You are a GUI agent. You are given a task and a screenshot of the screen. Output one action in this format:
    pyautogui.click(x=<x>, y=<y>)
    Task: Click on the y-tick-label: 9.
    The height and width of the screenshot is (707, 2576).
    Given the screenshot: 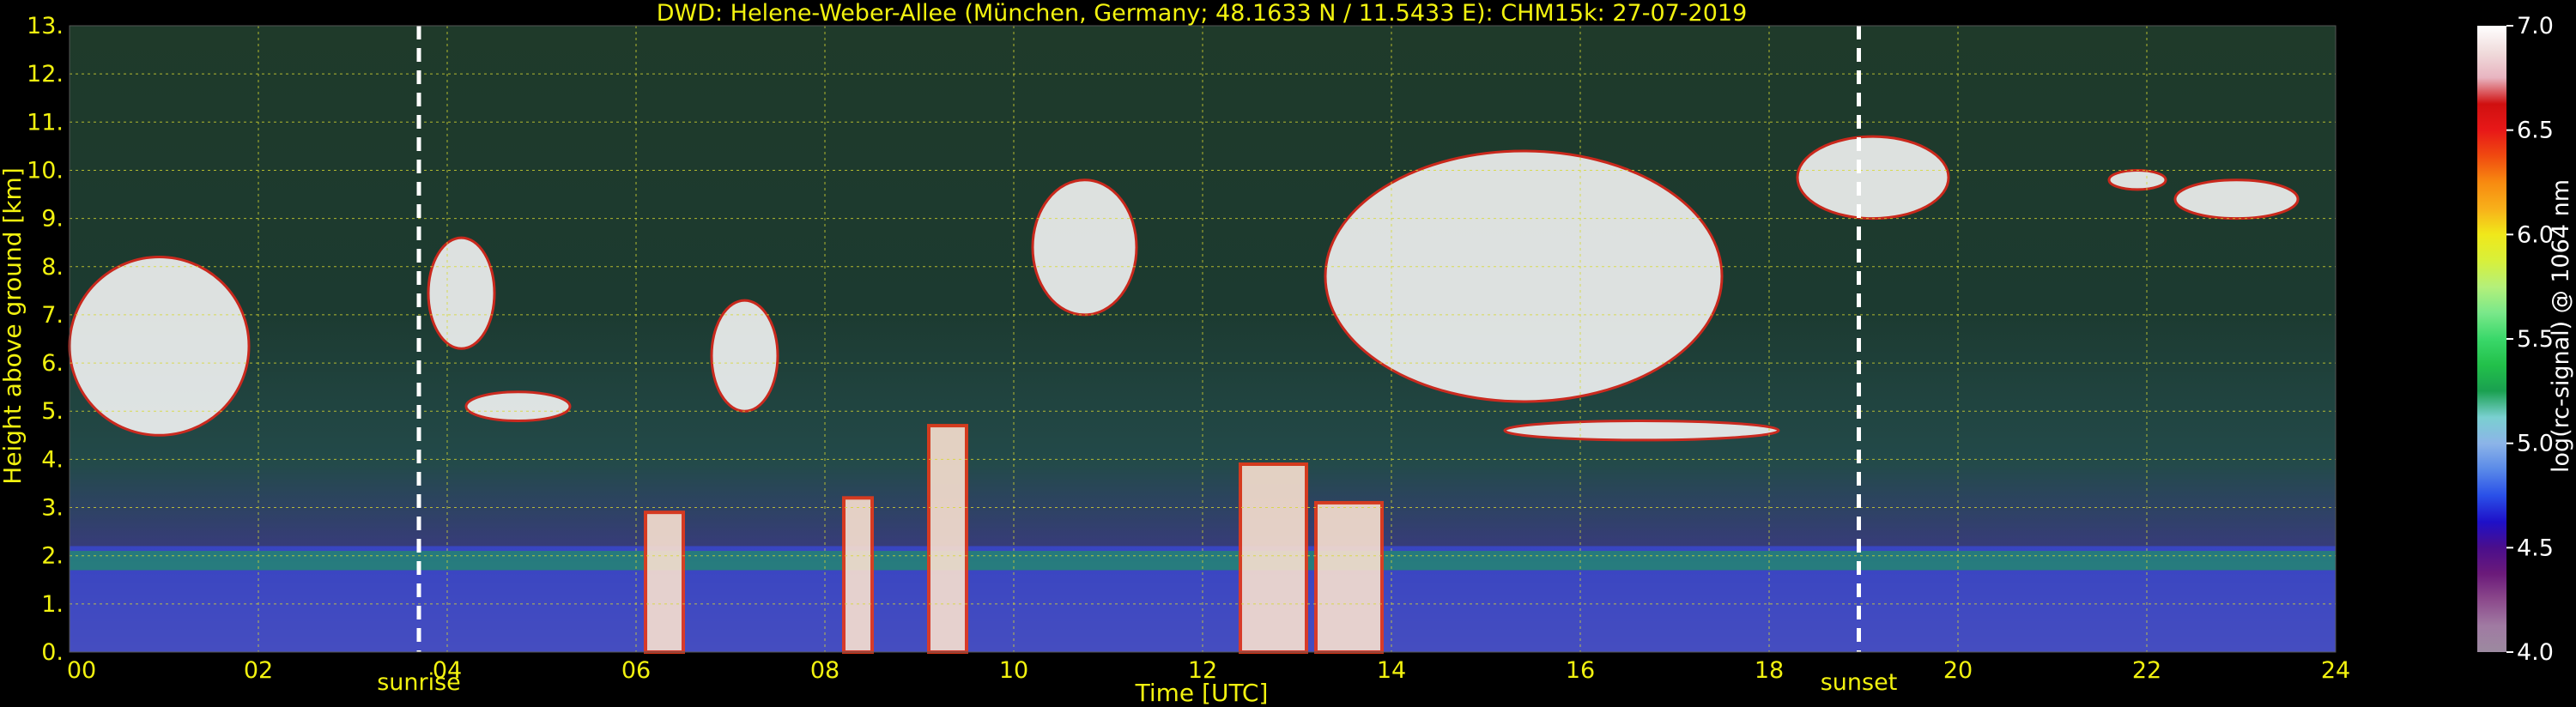 What is the action you would take?
    pyautogui.click(x=52, y=219)
    